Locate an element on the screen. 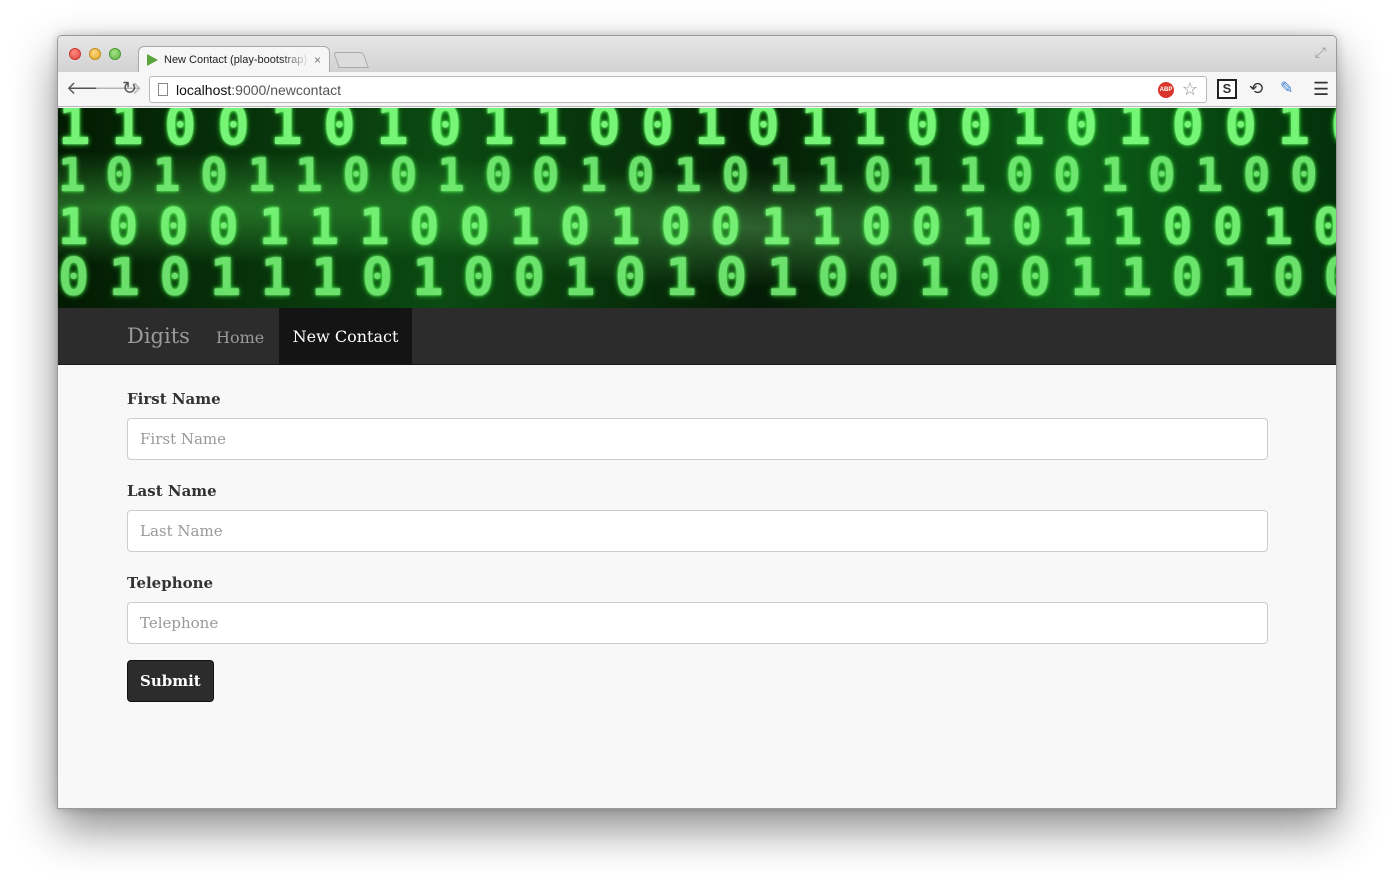  telephone-label: Telephone is located at coordinates (170, 583).